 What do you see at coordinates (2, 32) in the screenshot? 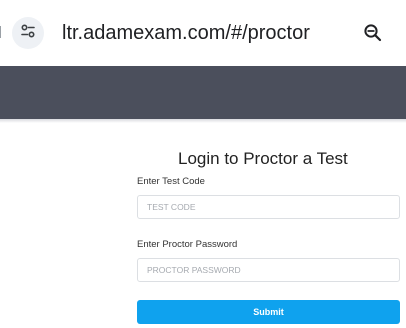
I see `tab-edge-divider` at bounding box center [2, 32].